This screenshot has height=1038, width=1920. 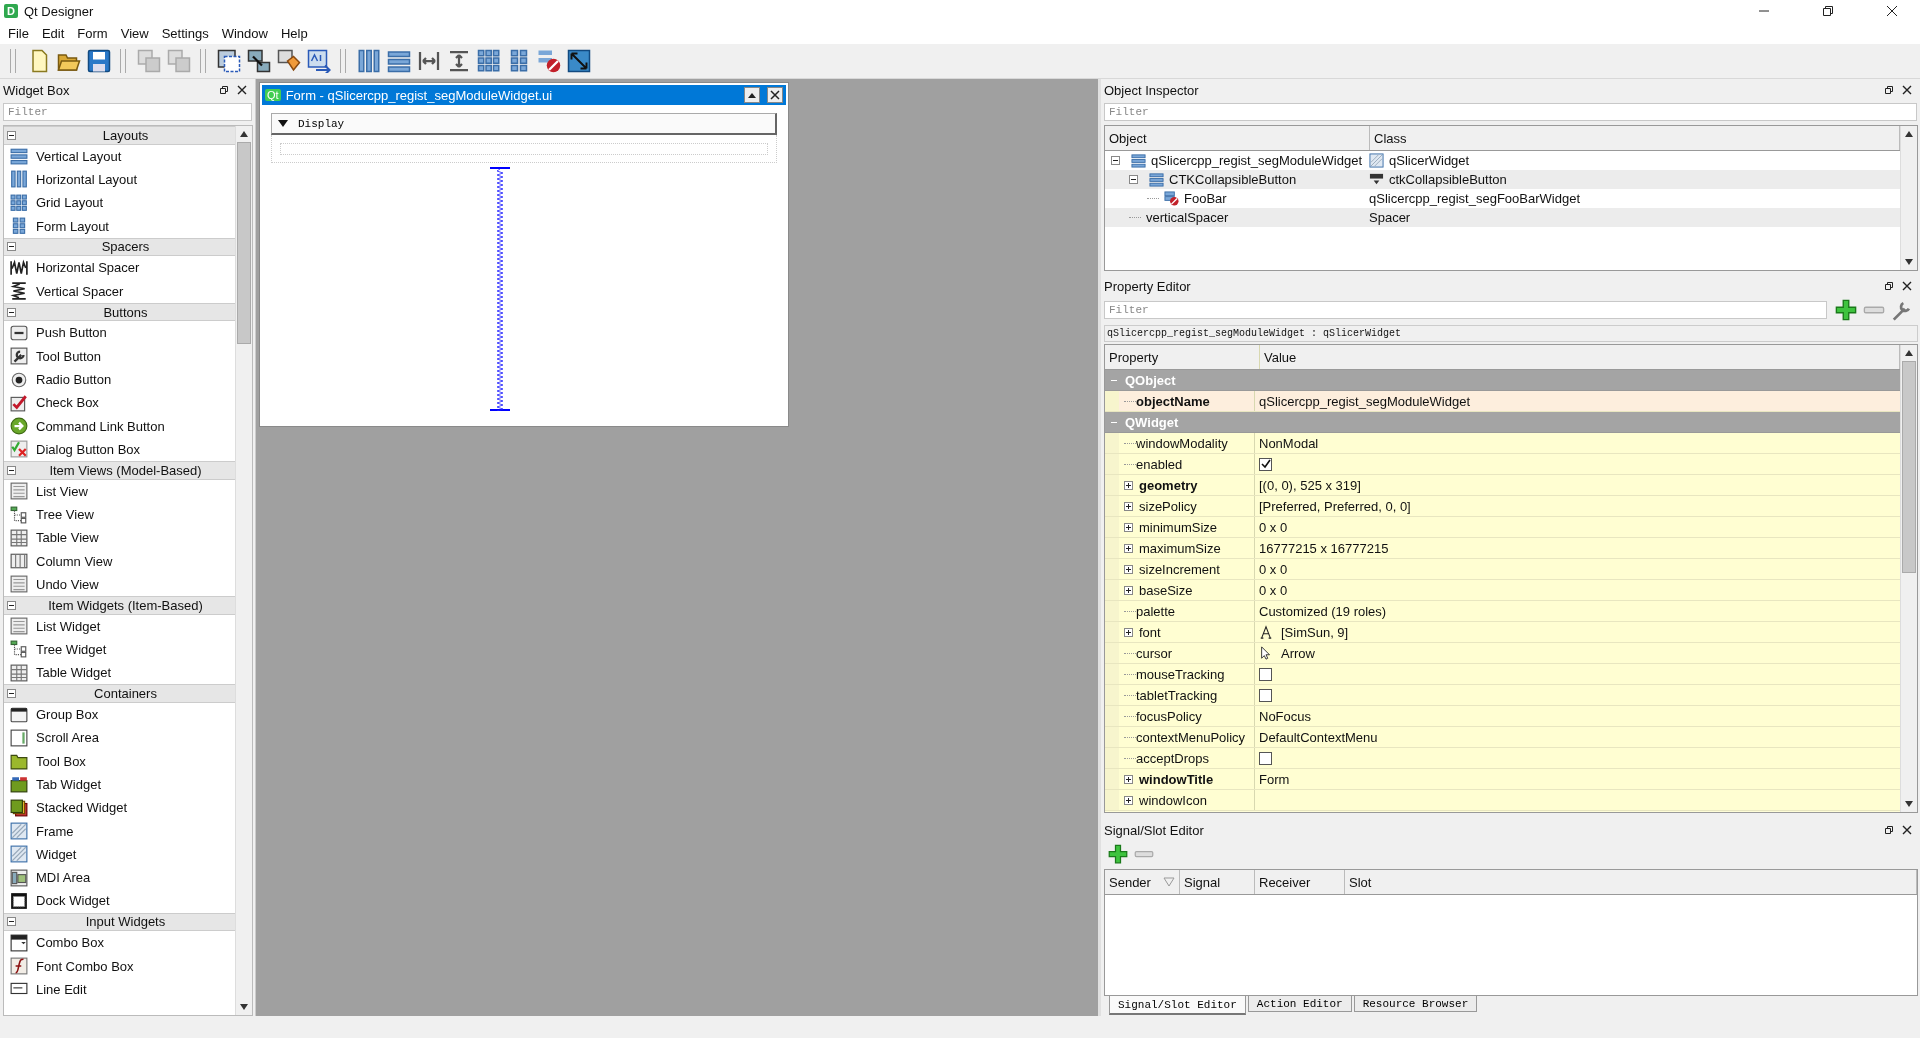 What do you see at coordinates (245, 33) in the screenshot?
I see `menu-item: Window` at bounding box center [245, 33].